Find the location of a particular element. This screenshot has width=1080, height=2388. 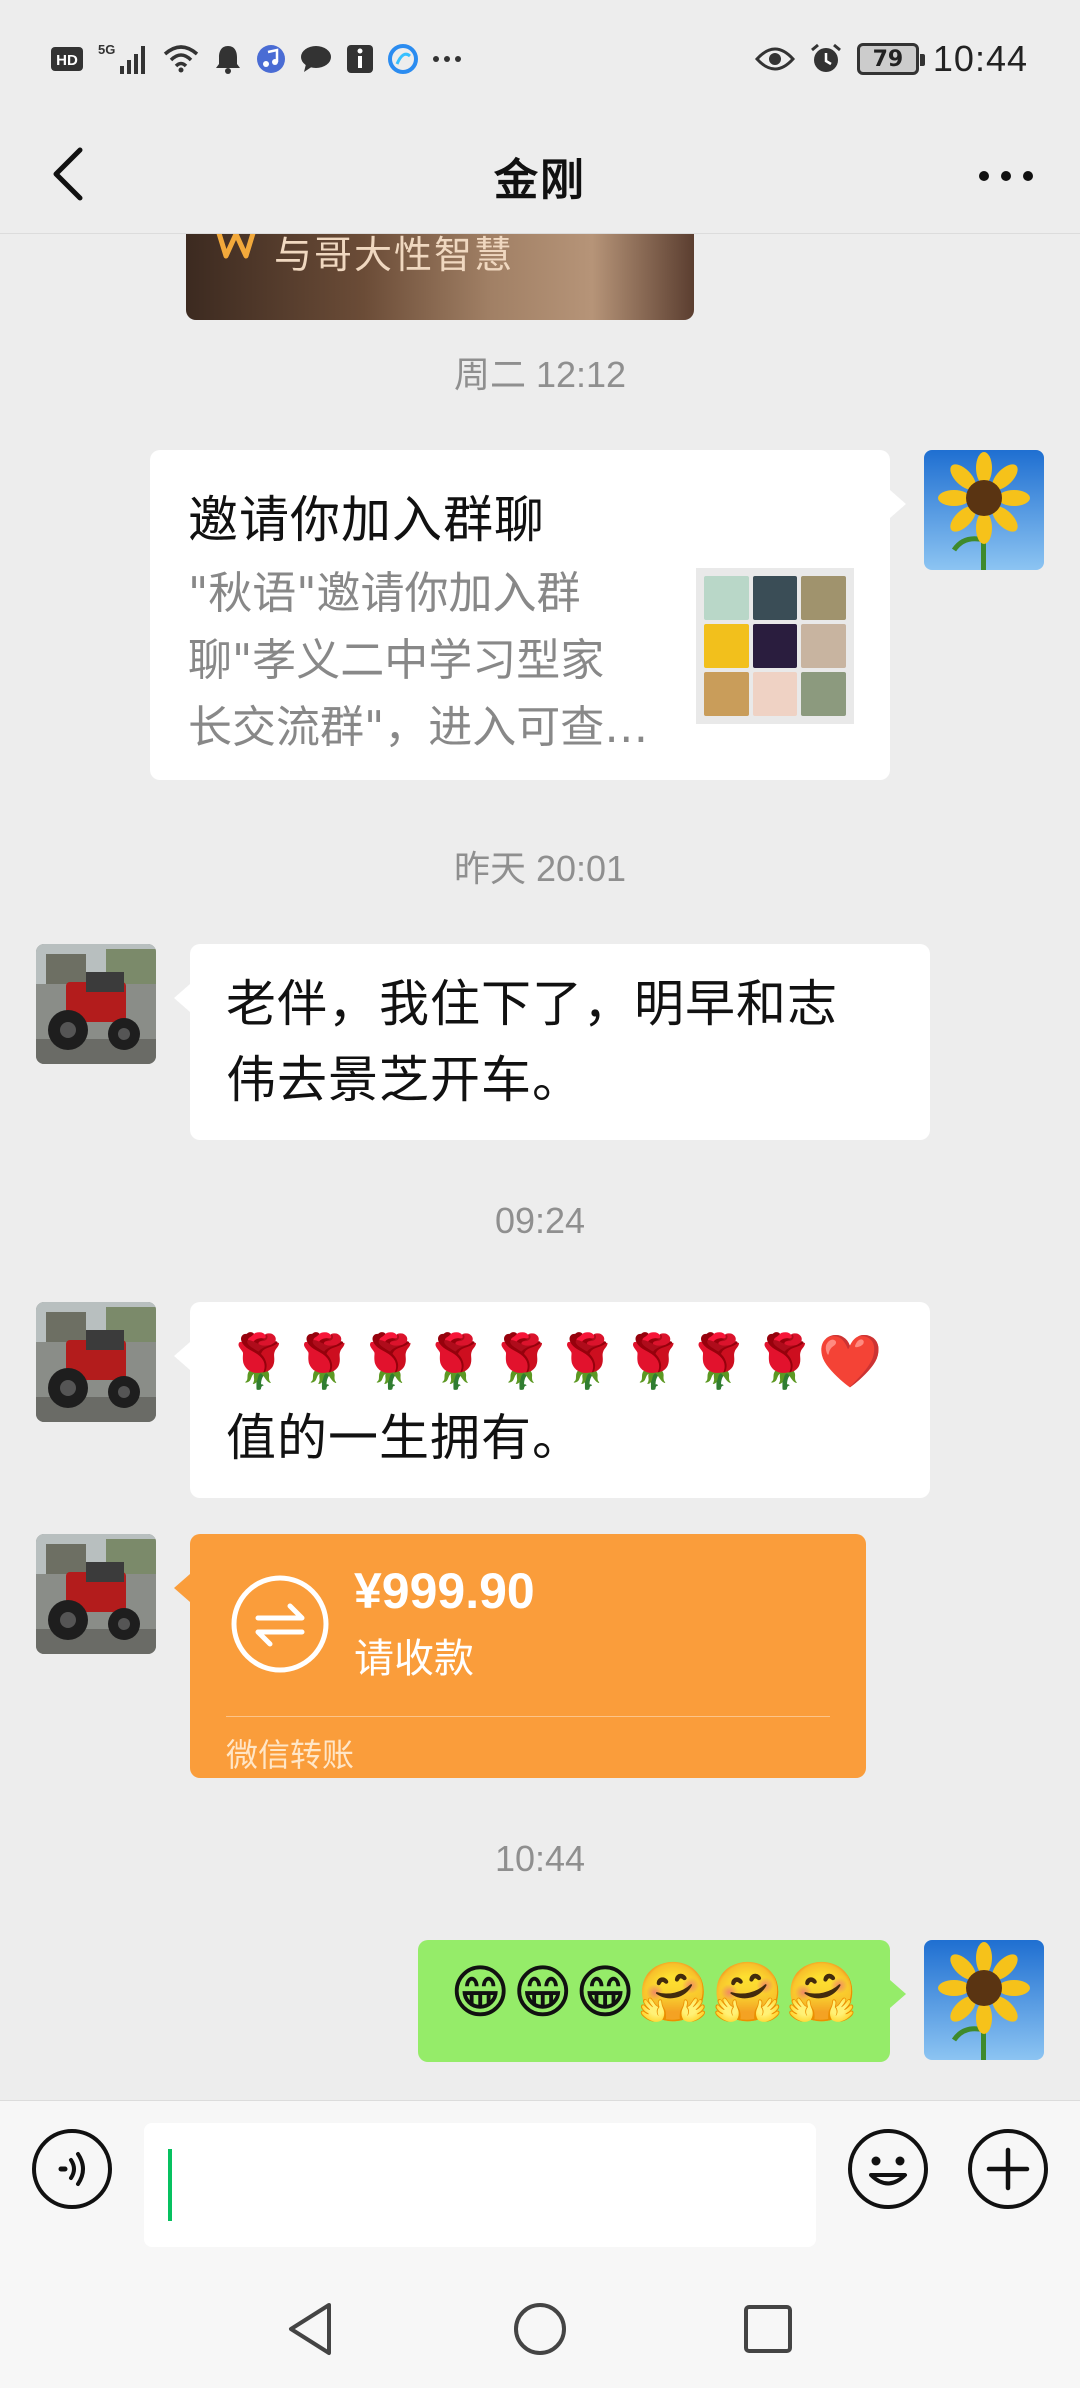

system-navigation-bar is located at coordinates (540, 2332).